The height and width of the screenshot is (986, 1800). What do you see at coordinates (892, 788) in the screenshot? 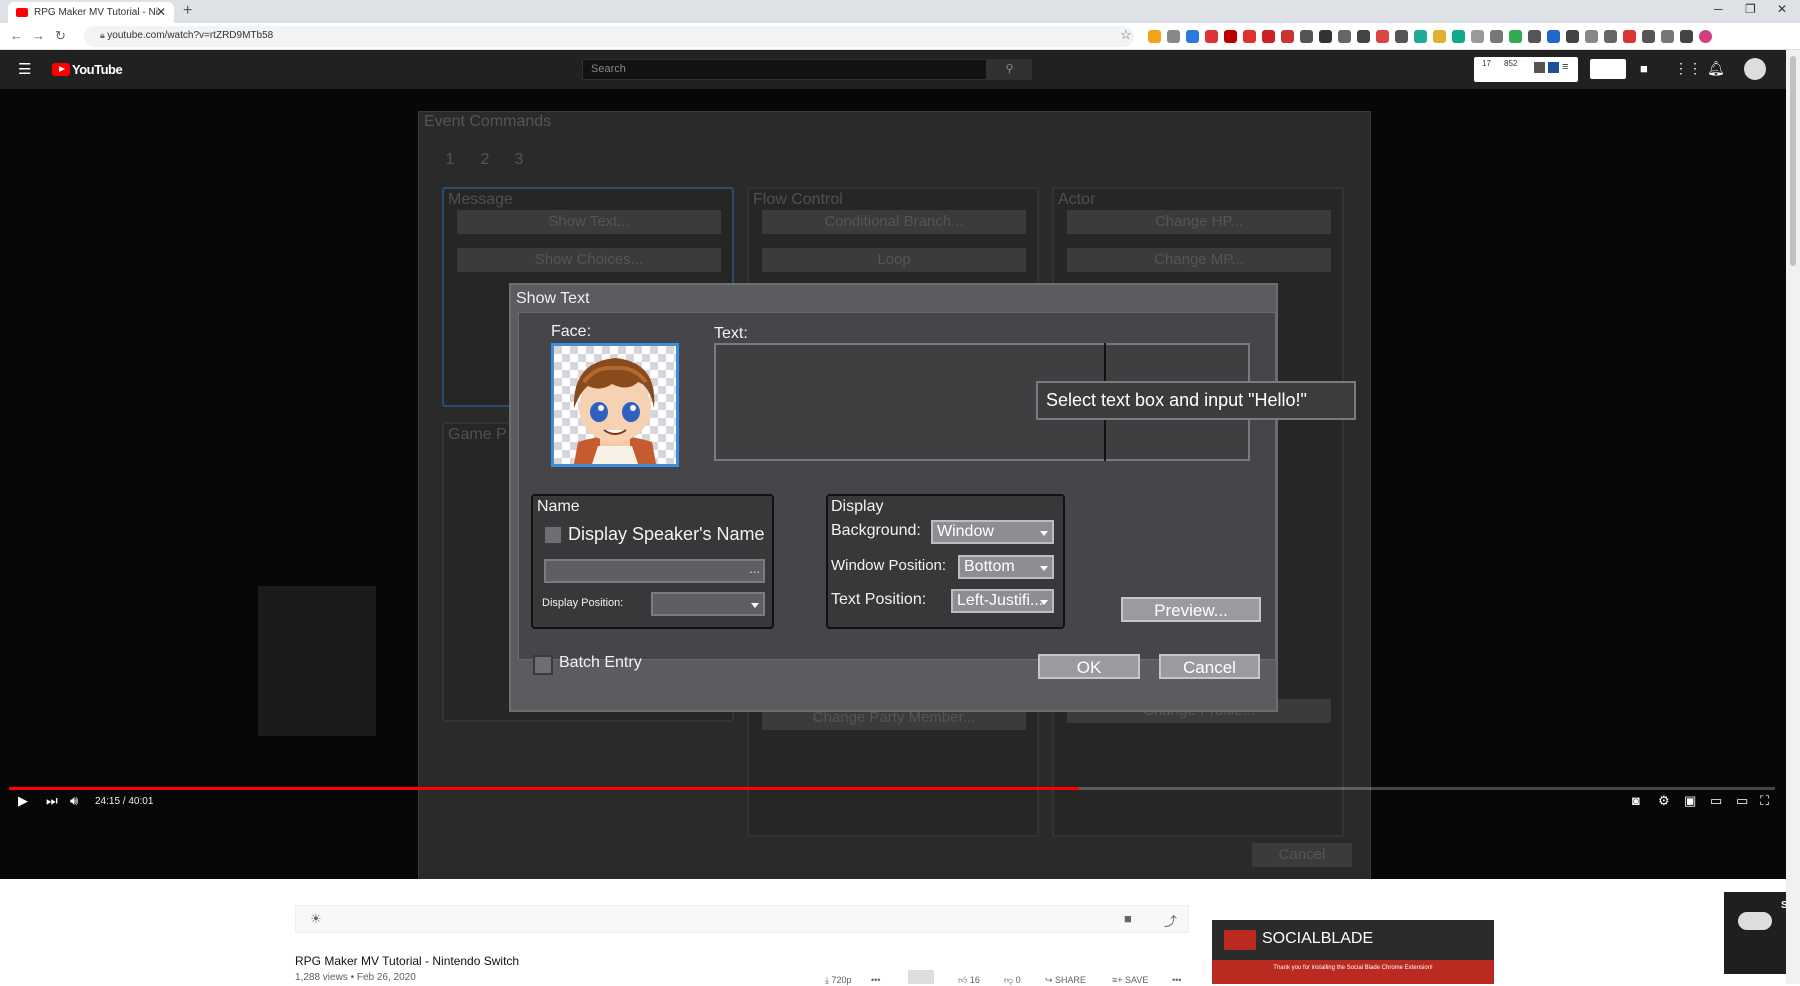
I see `progress-bar` at bounding box center [892, 788].